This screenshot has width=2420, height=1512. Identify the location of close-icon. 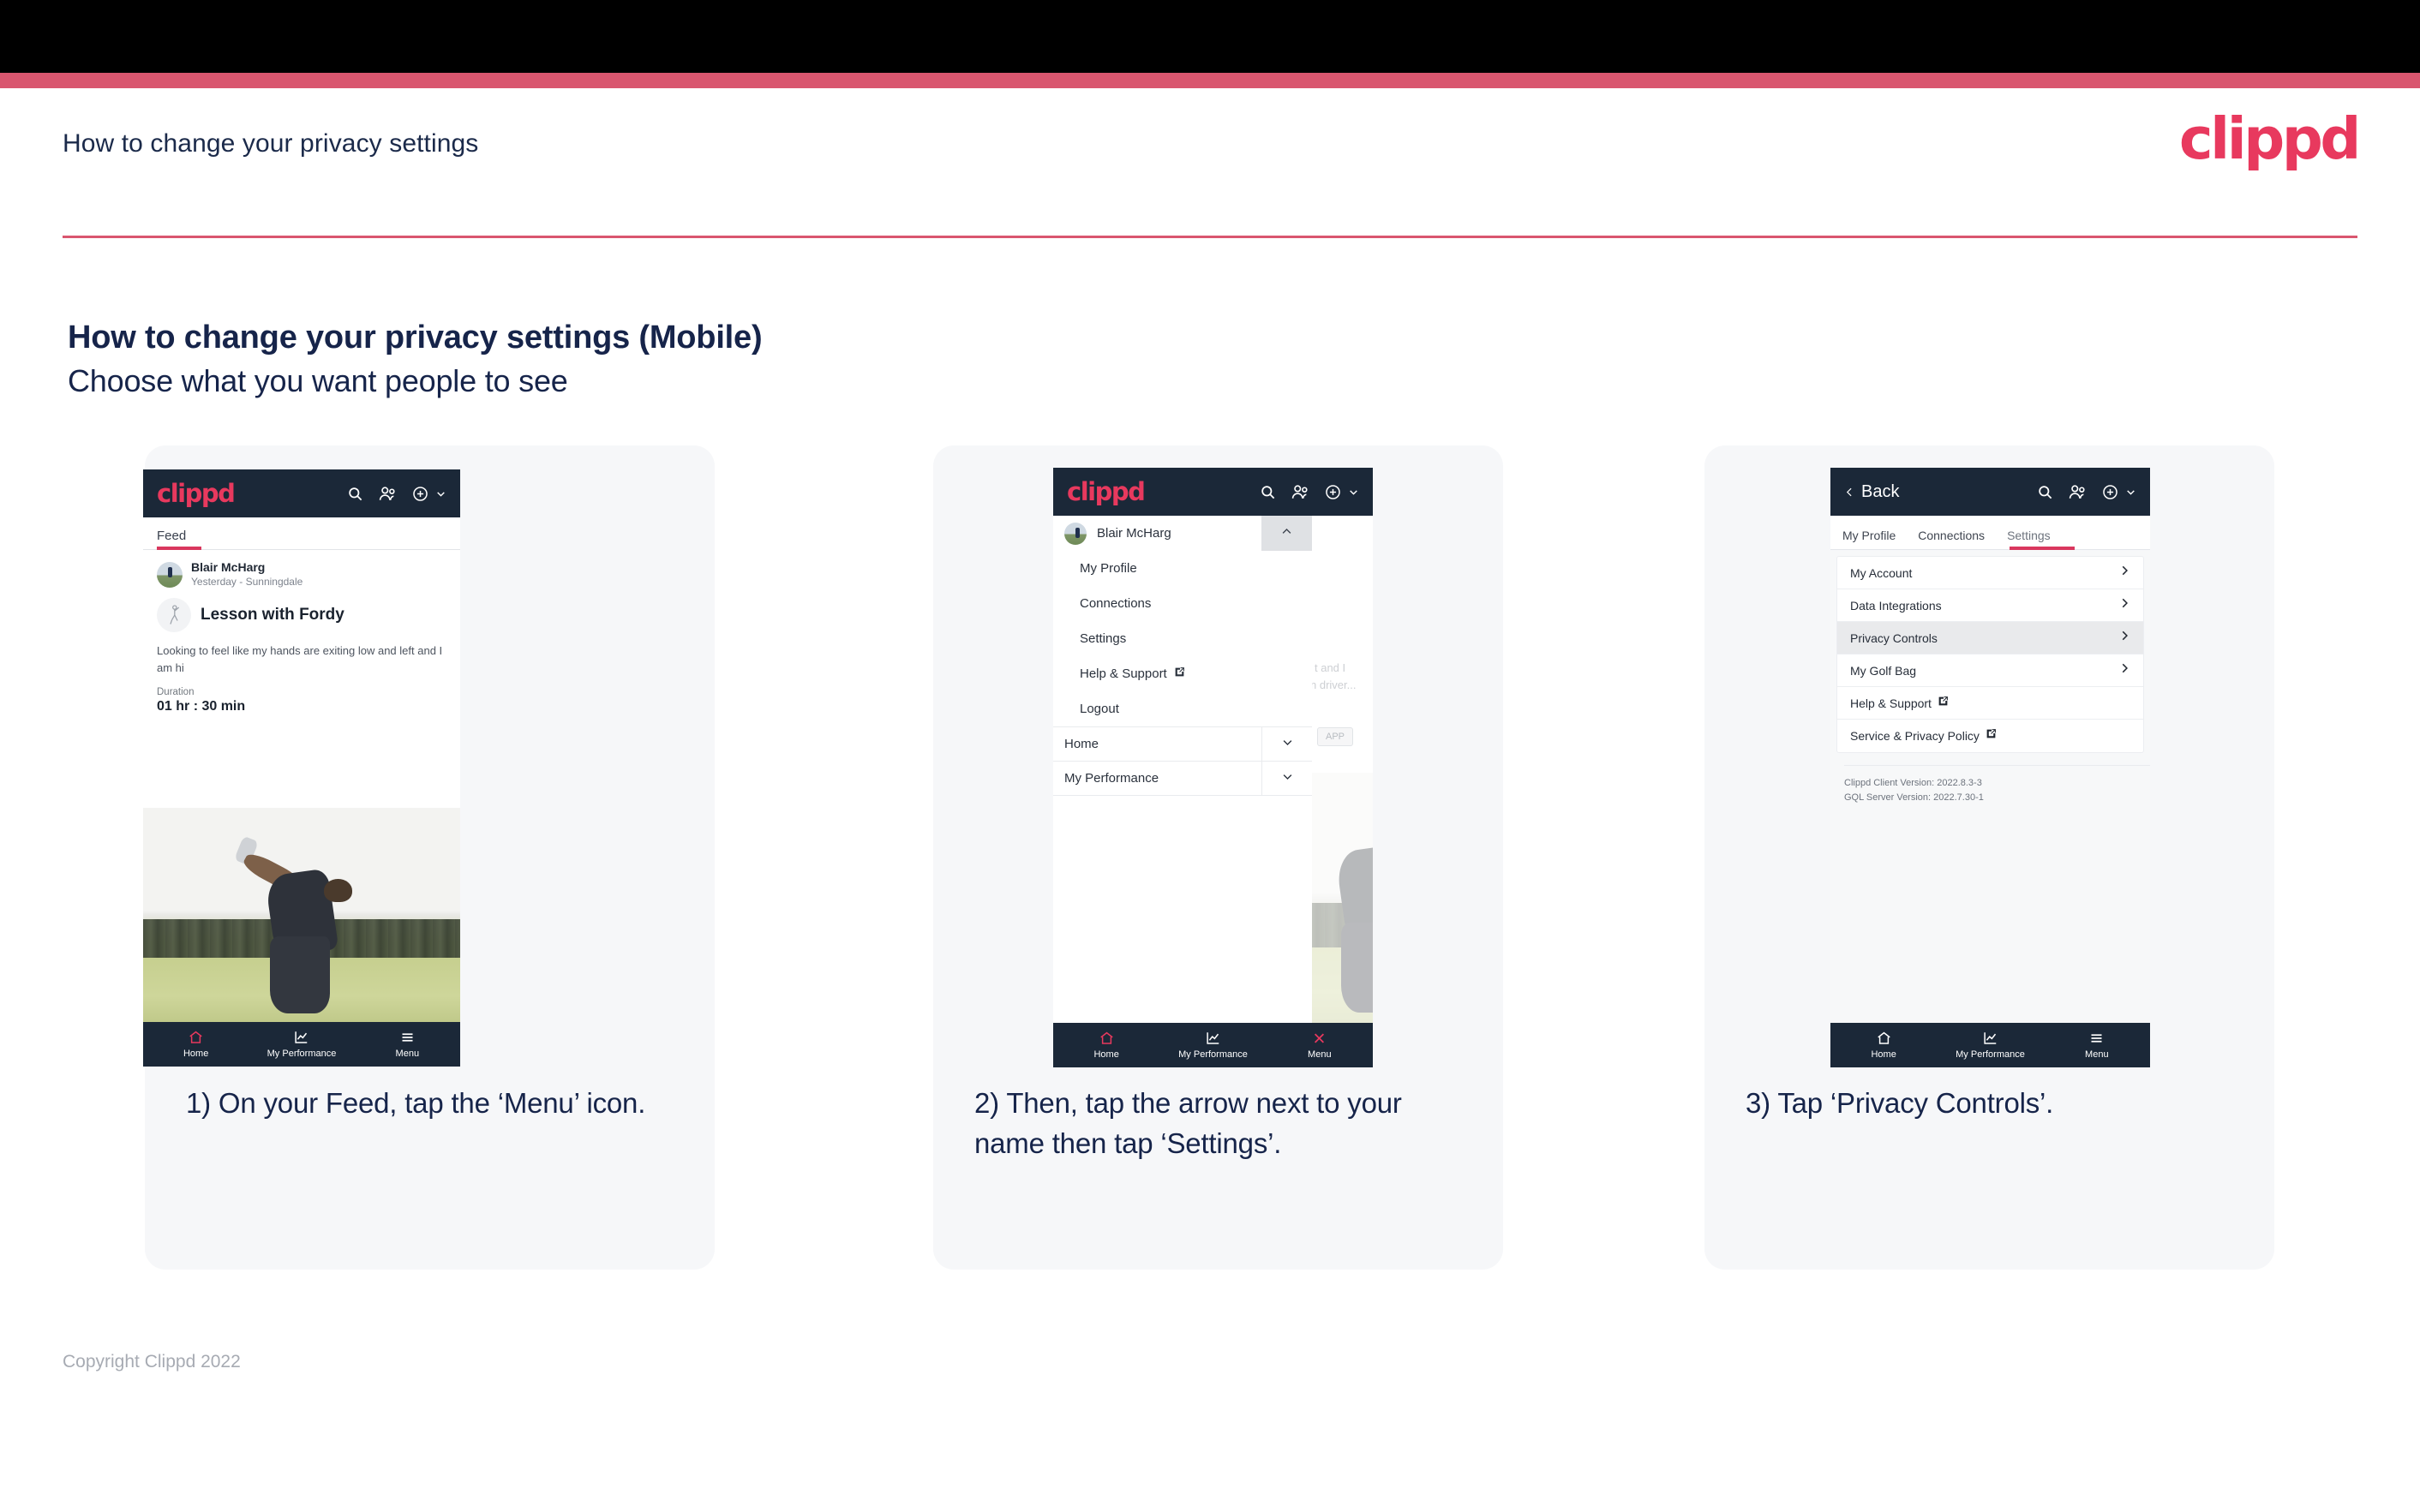
(1319, 1038).